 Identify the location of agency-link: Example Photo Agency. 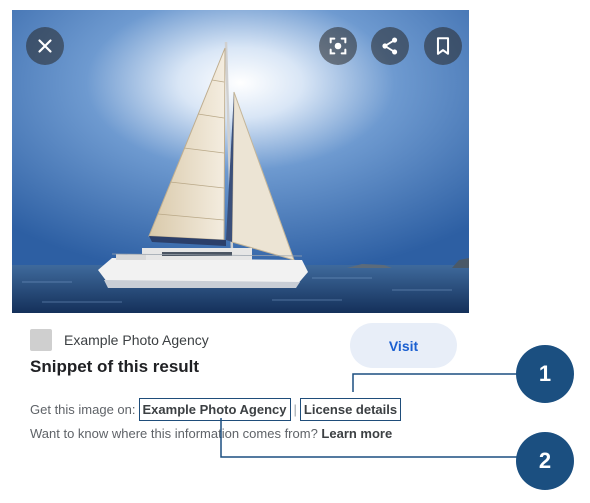
(214, 409).